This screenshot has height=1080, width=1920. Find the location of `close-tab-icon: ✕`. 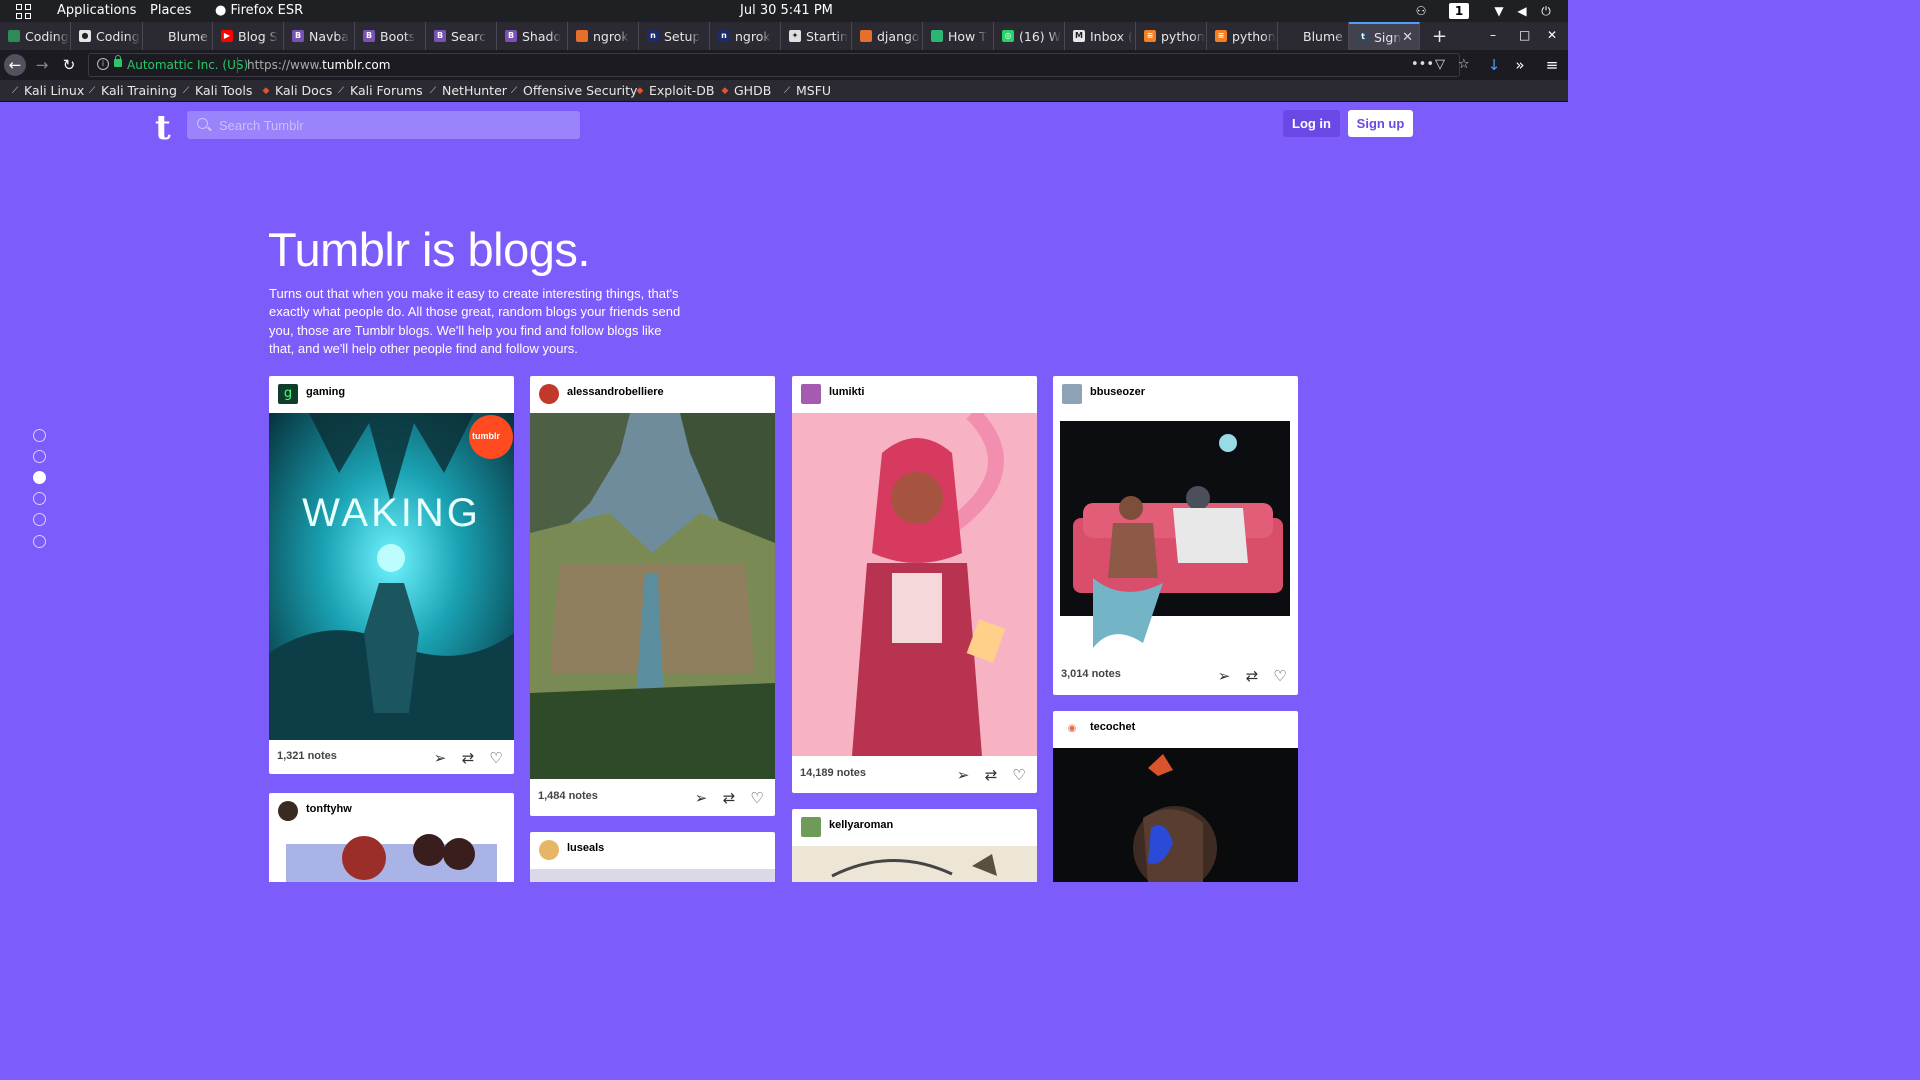

close-tab-icon: ✕ is located at coordinates (1407, 37).